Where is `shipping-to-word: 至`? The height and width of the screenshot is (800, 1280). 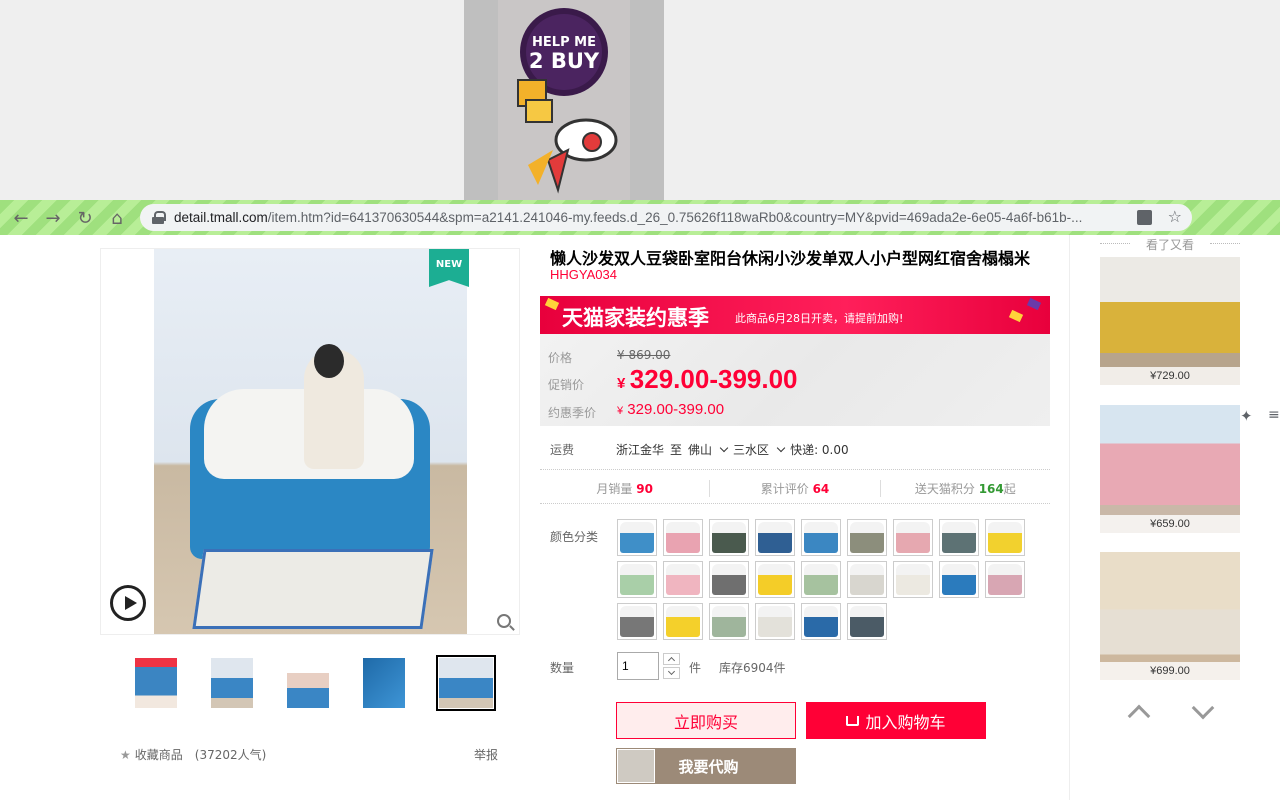 shipping-to-word: 至 is located at coordinates (676, 450).